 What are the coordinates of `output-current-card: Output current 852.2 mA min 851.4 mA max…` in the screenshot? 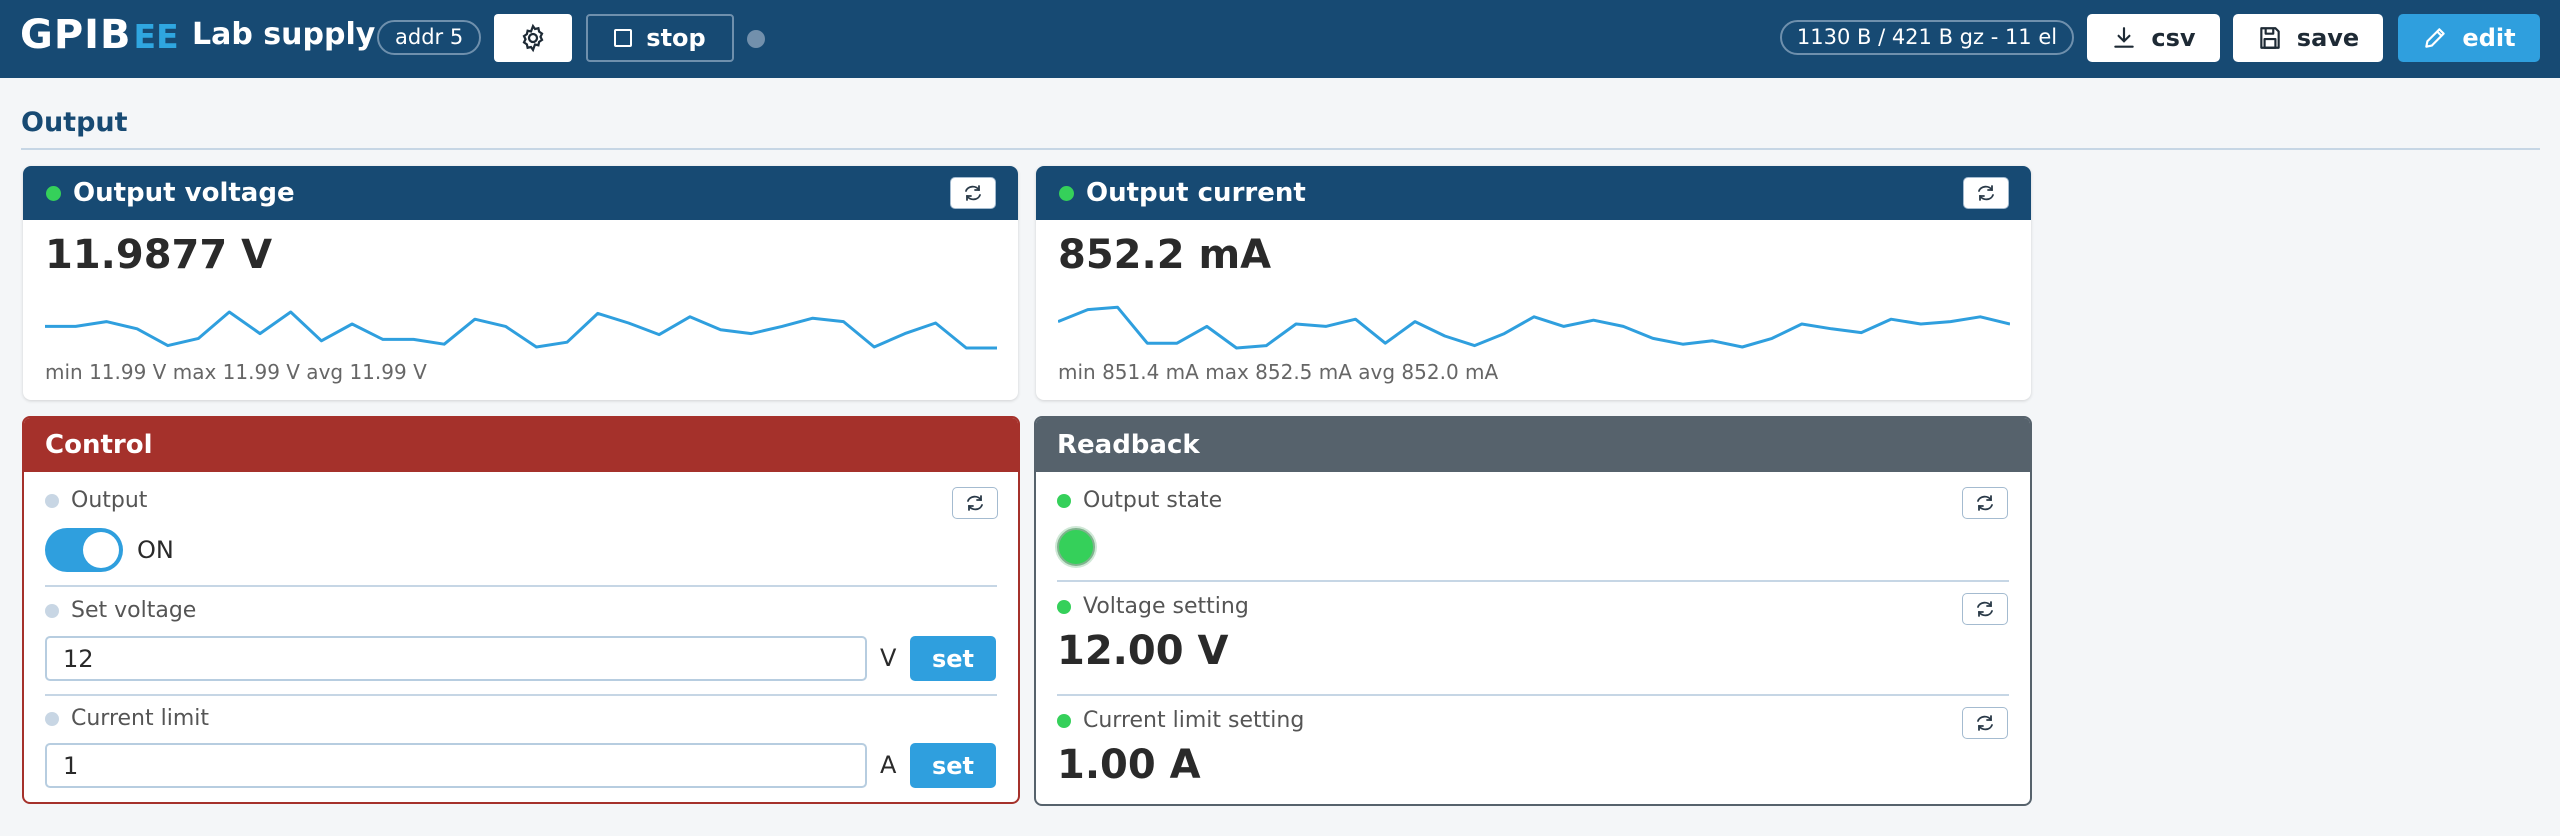 It's located at (1533, 283).